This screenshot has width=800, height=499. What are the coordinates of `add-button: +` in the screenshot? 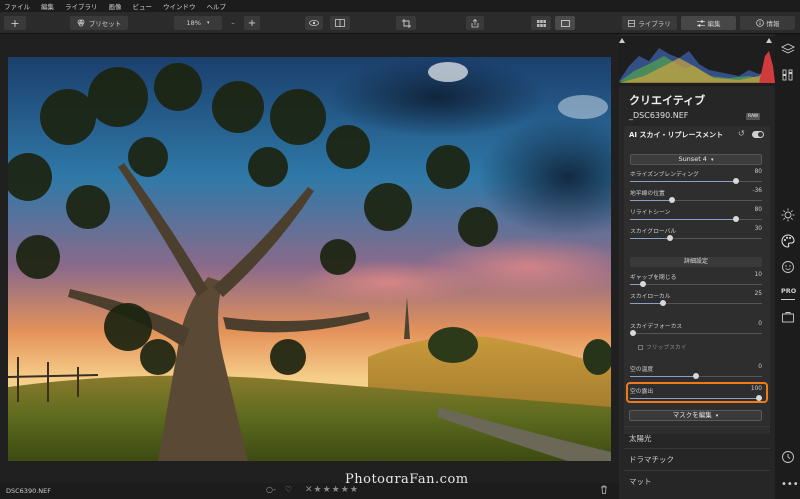 It's located at (15, 23).